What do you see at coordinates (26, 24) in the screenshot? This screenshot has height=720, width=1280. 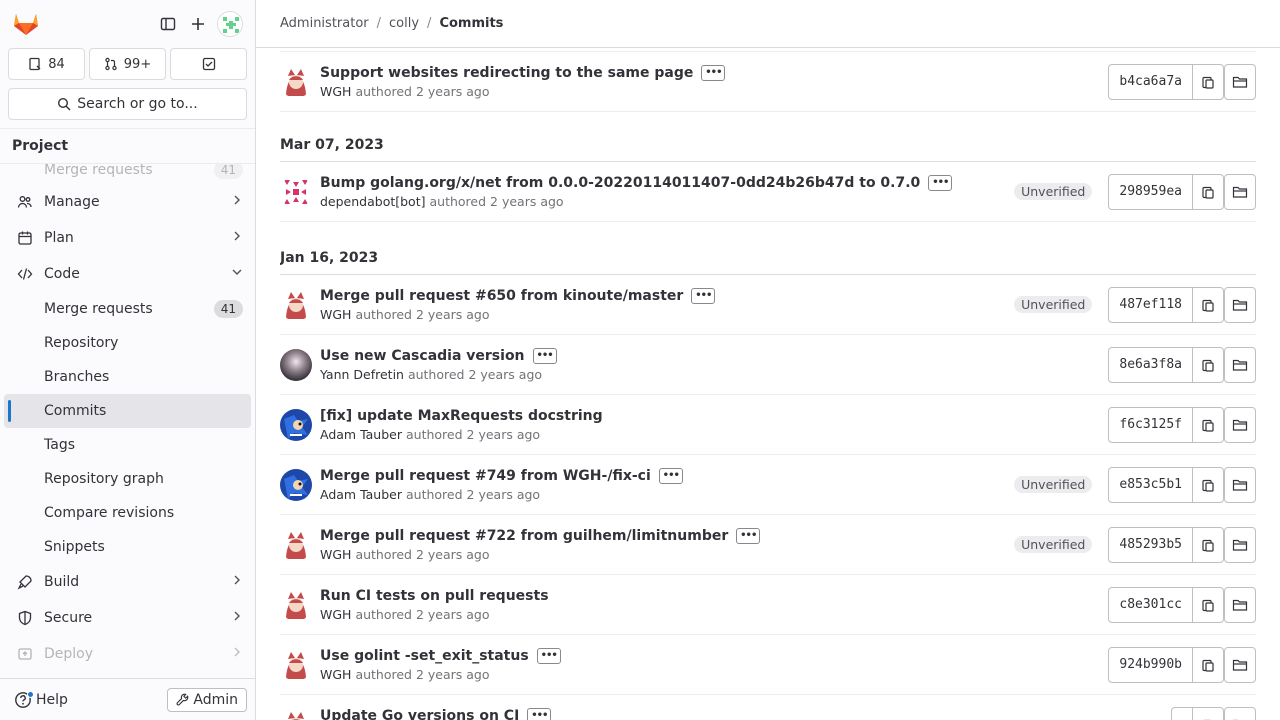 I see `gitlab-logo-icon` at bounding box center [26, 24].